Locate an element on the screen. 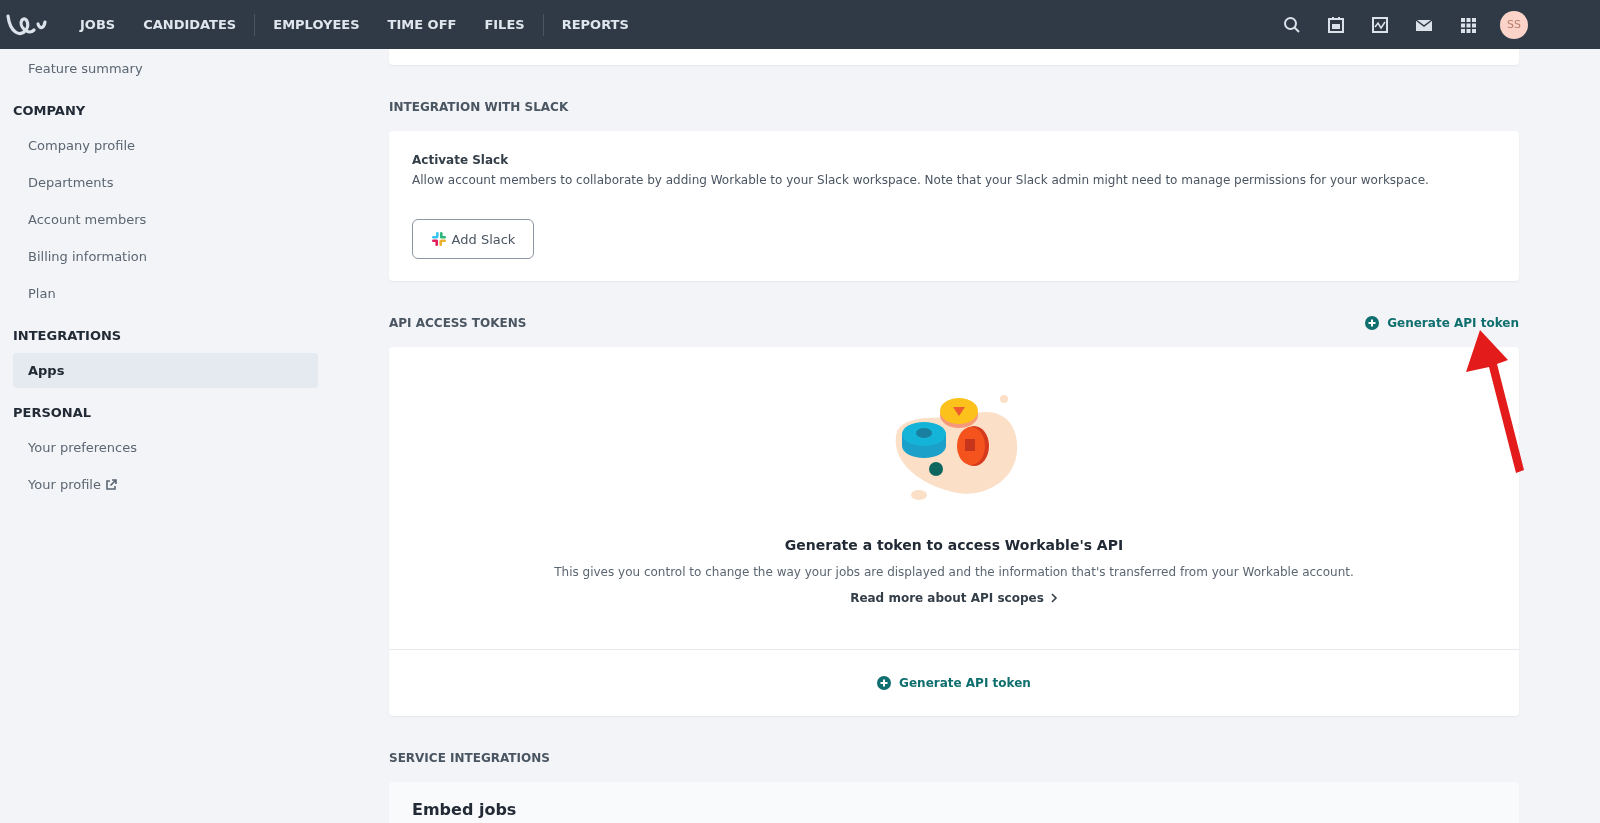 Image resolution: width=1600 pixels, height=823 pixels. calendar-icon is located at coordinates (1336, 24).